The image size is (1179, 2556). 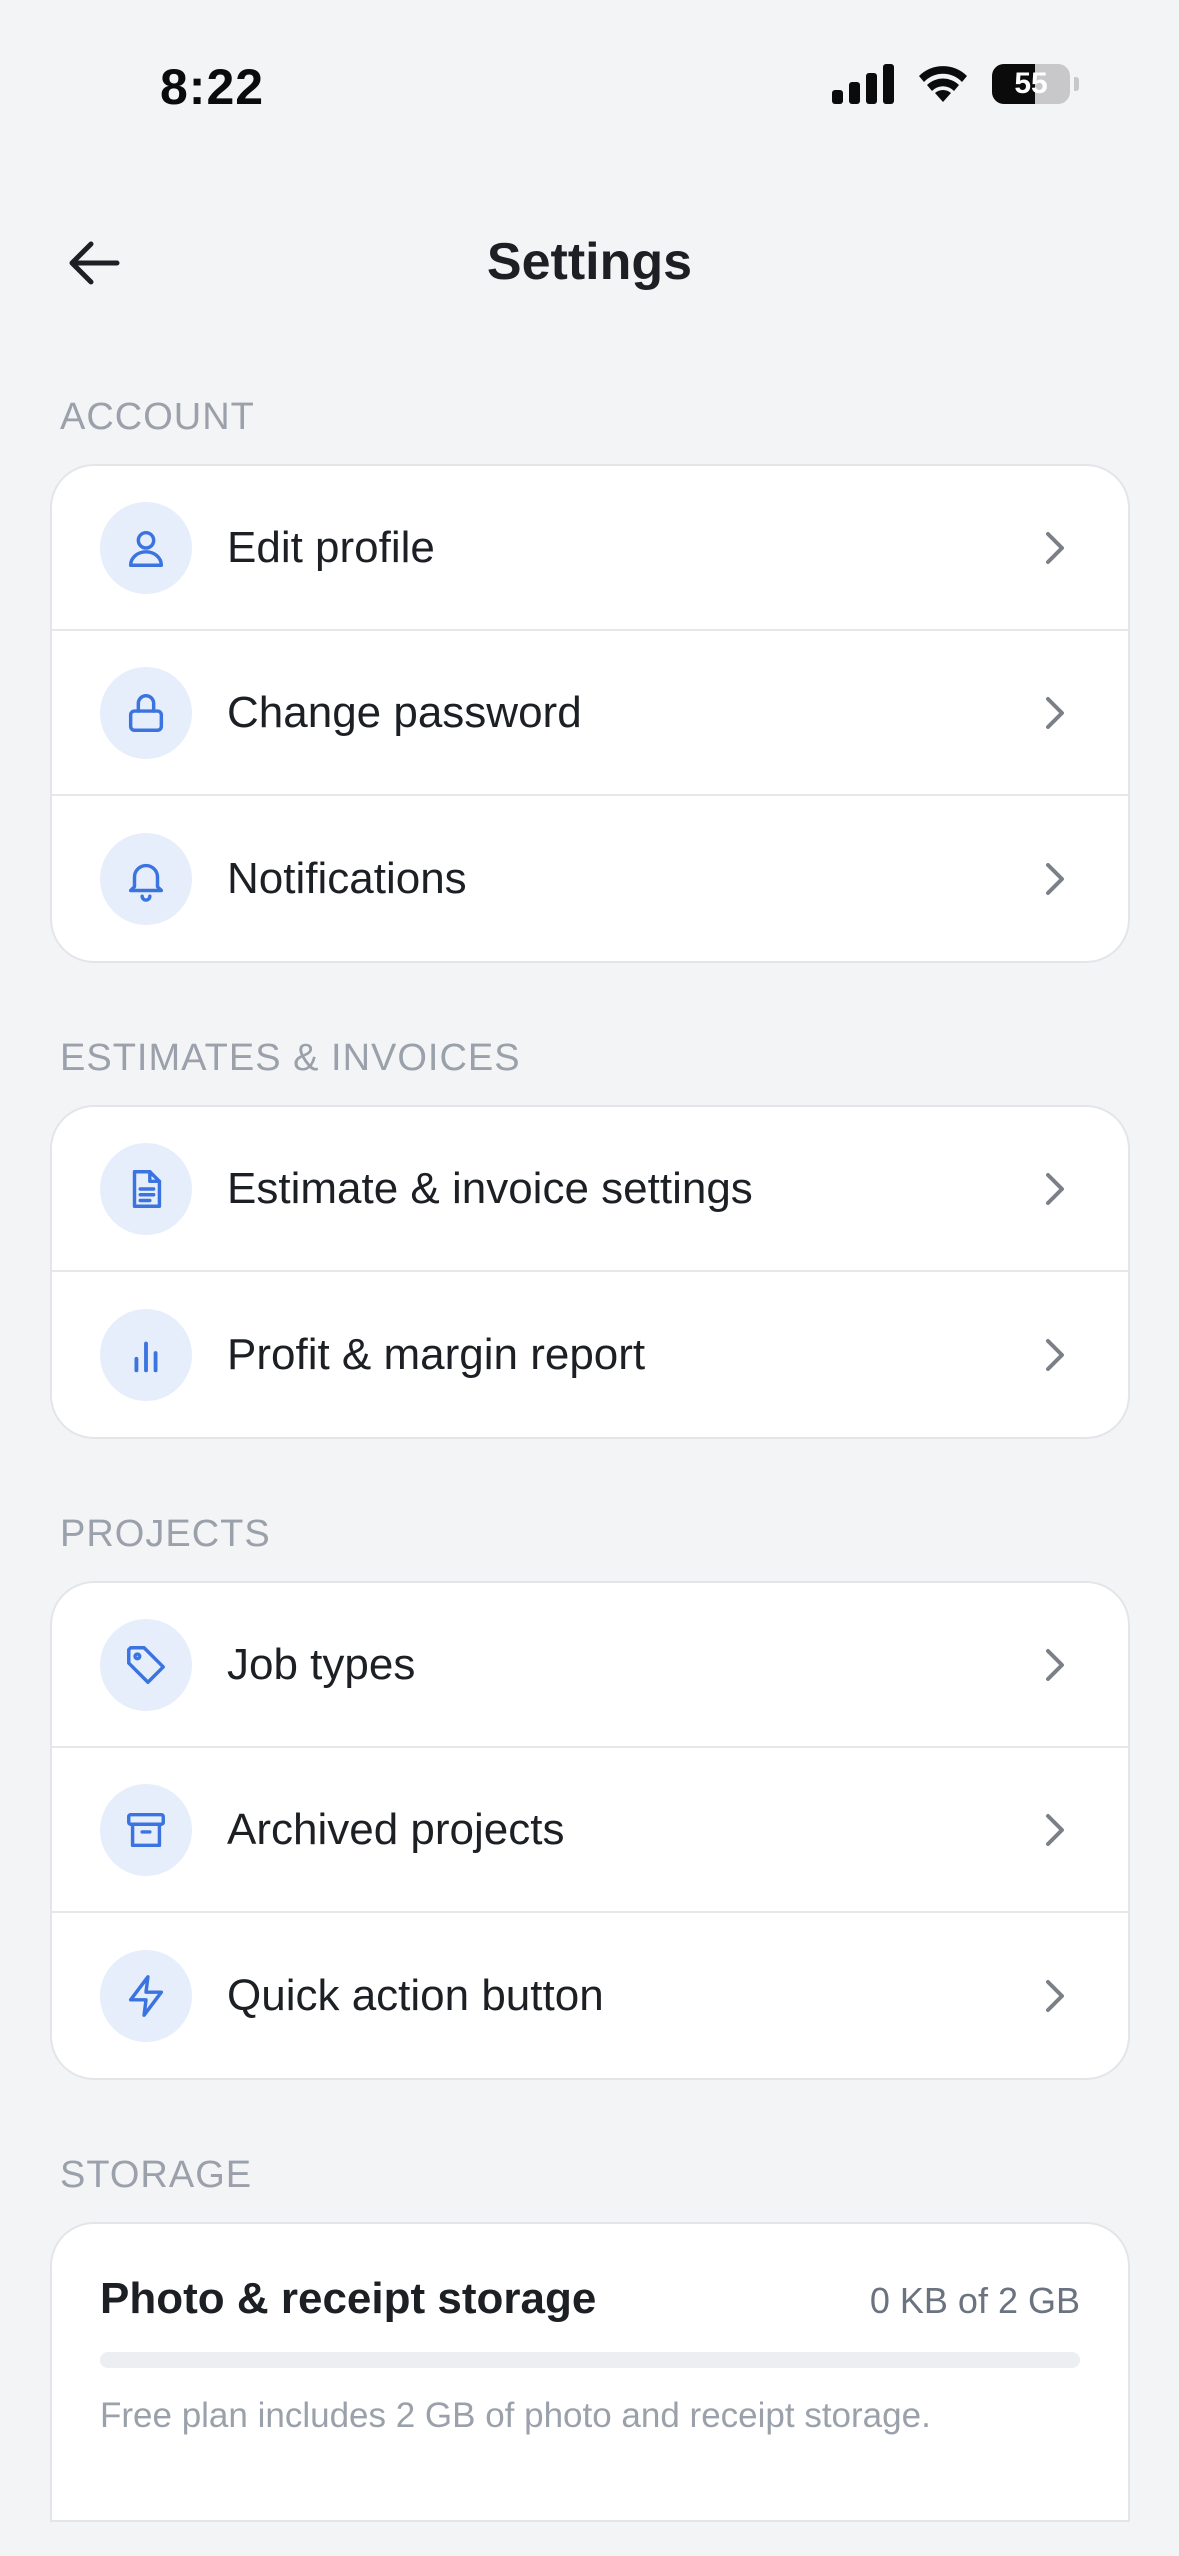 What do you see at coordinates (436, 1354) in the screenshot?
I see `row-label: Profit & margin report` at bounding box center [436, 1354].